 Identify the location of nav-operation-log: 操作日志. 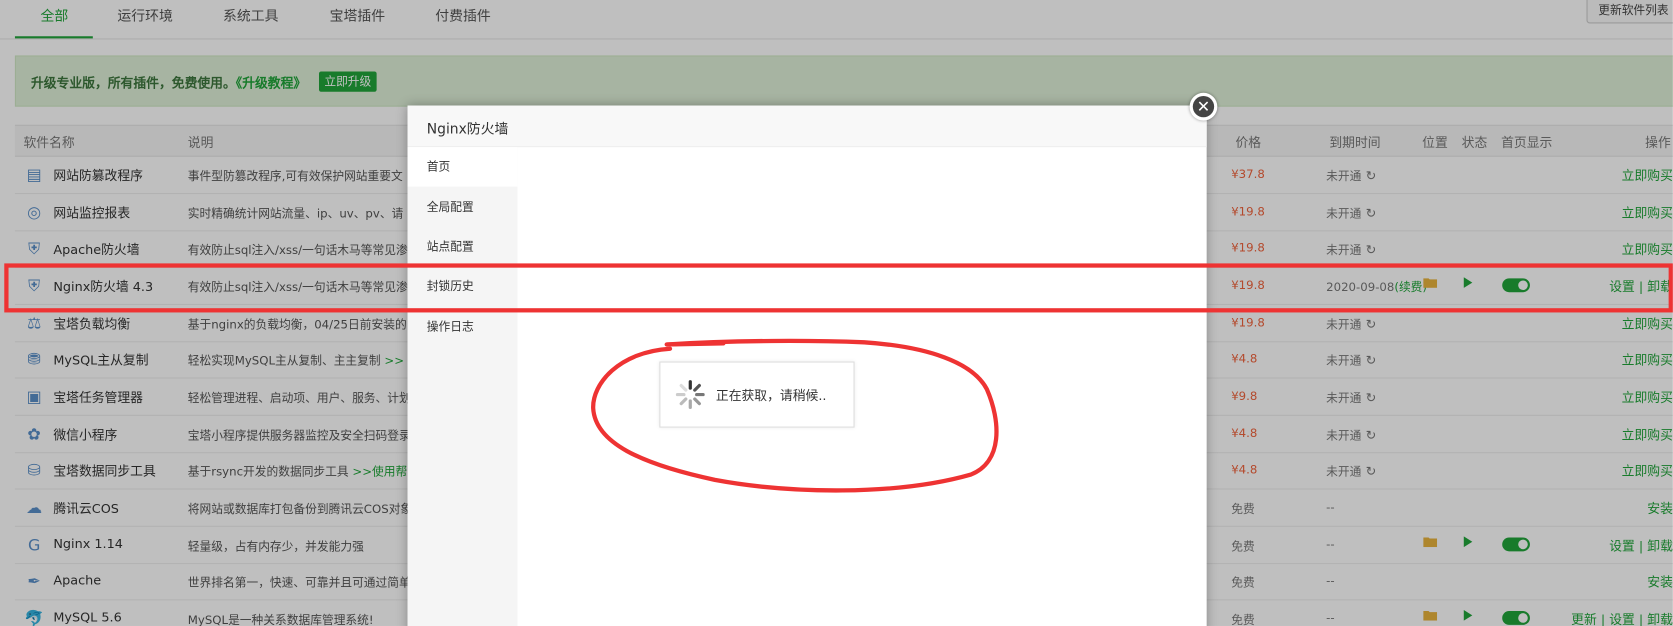
(463, 326).